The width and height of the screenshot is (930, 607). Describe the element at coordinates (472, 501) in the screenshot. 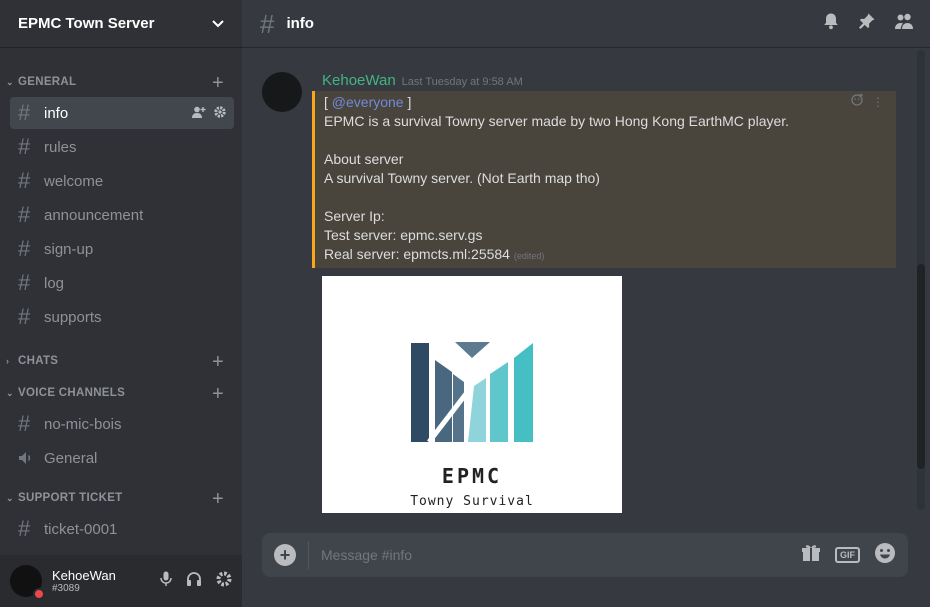

I see `image-subtitle: Towny Survival` at that location.